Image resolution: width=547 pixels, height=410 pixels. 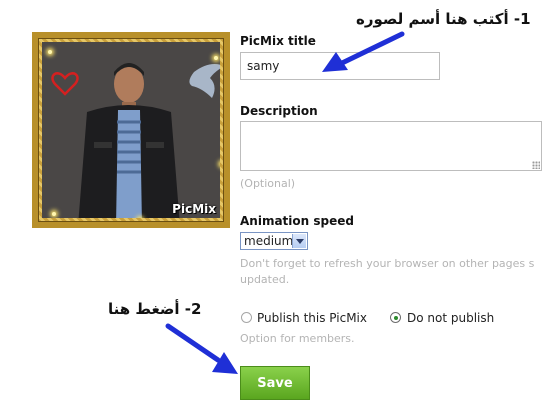 What do you see at coordinates (135, 140) in the screenshot?
I see `person-illustration` at bounding box center [135, 140].